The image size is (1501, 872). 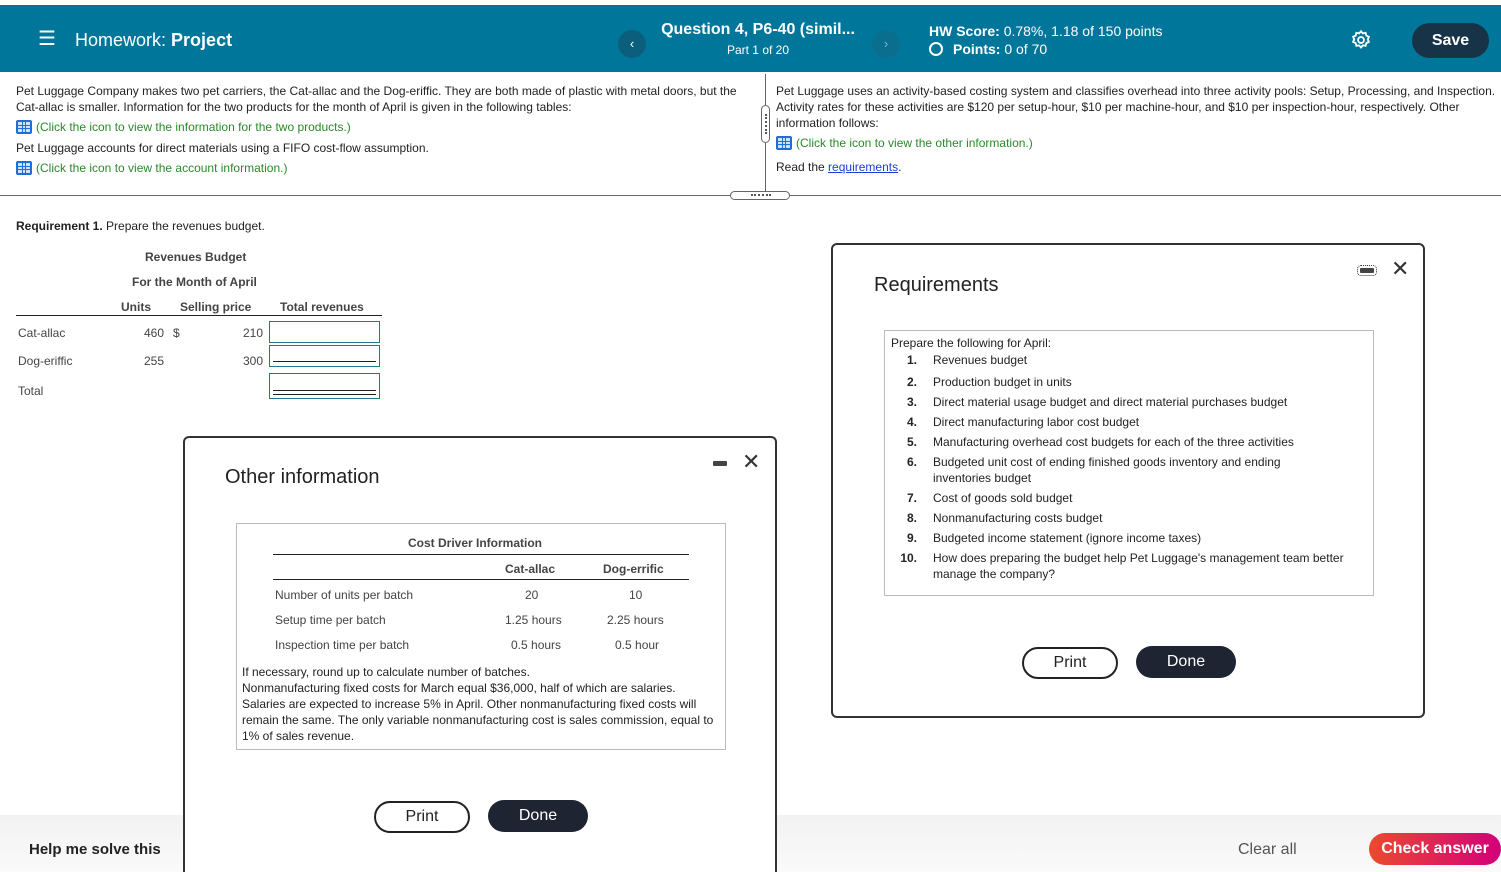 What do you see at coordinates (176, 333) in the screenshot?
I see `currency-symbol: $` at bounding box center [176, 333].